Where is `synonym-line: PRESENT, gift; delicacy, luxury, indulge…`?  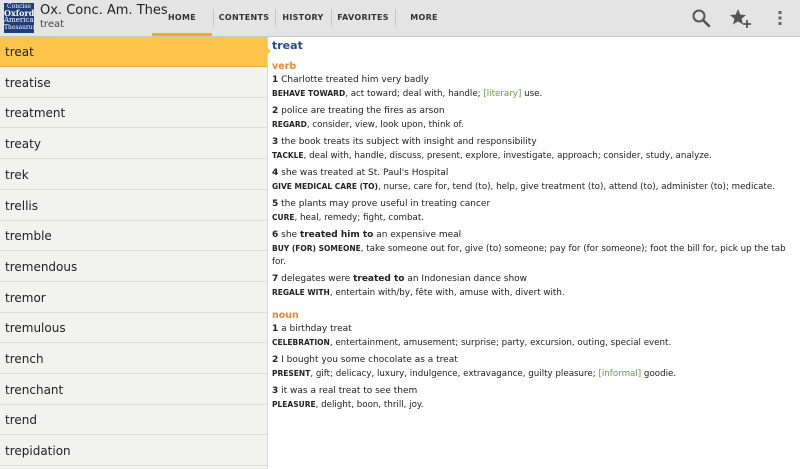 synonym-line: PRESENT, gift; delicacy, luxury, indulge… is located at coordinates (532, 374).